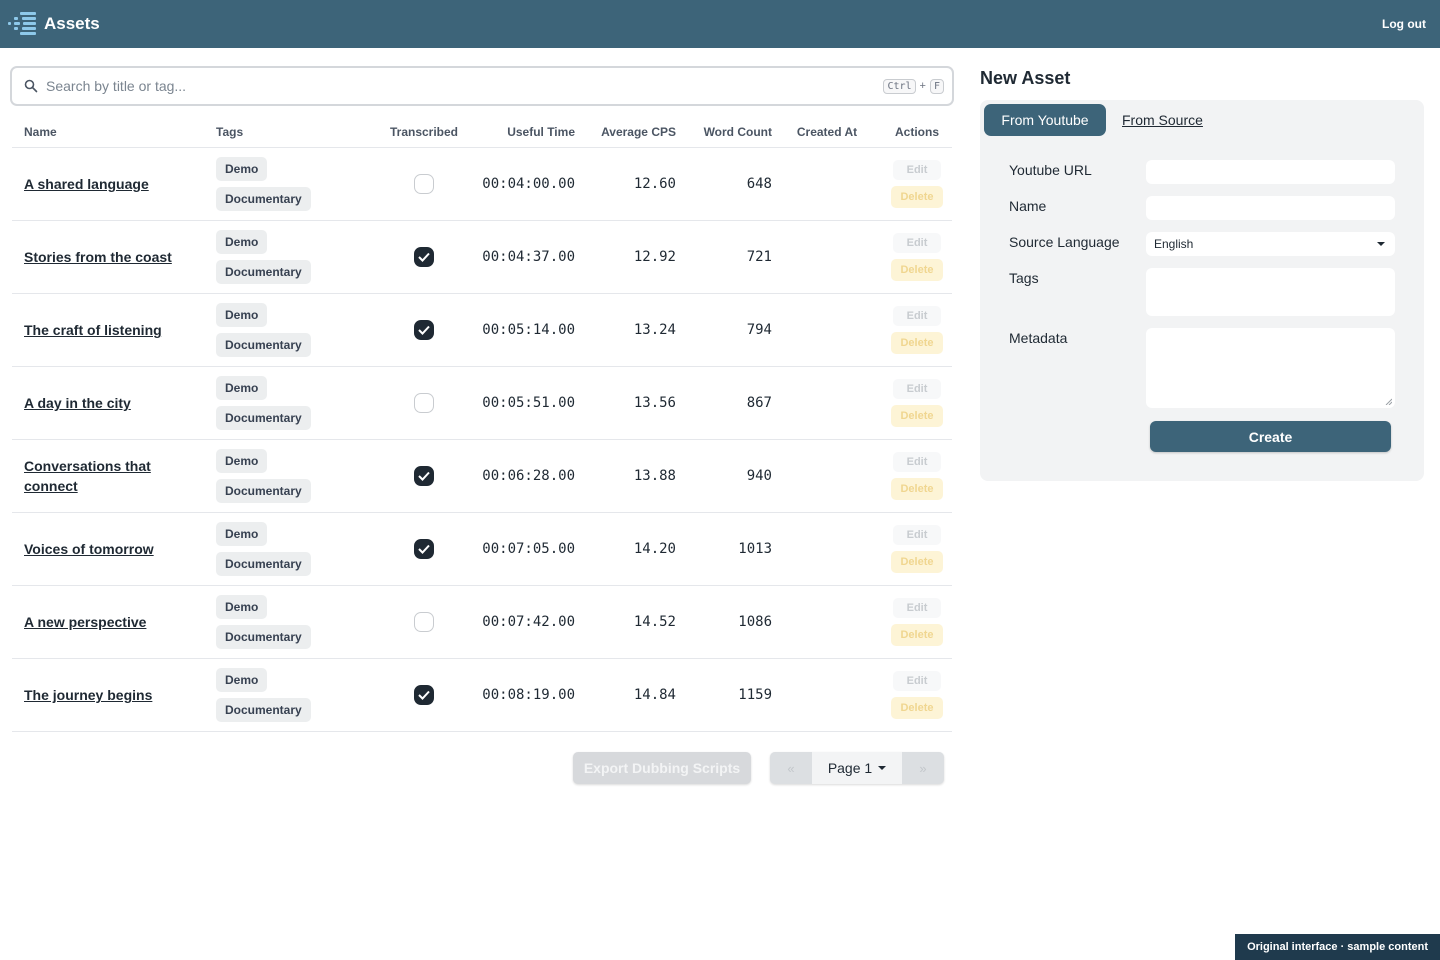 The height and width of the screenshot is (960, 1440). I want to click on column-header-useful-time: Useful Time, so click(524, 132).